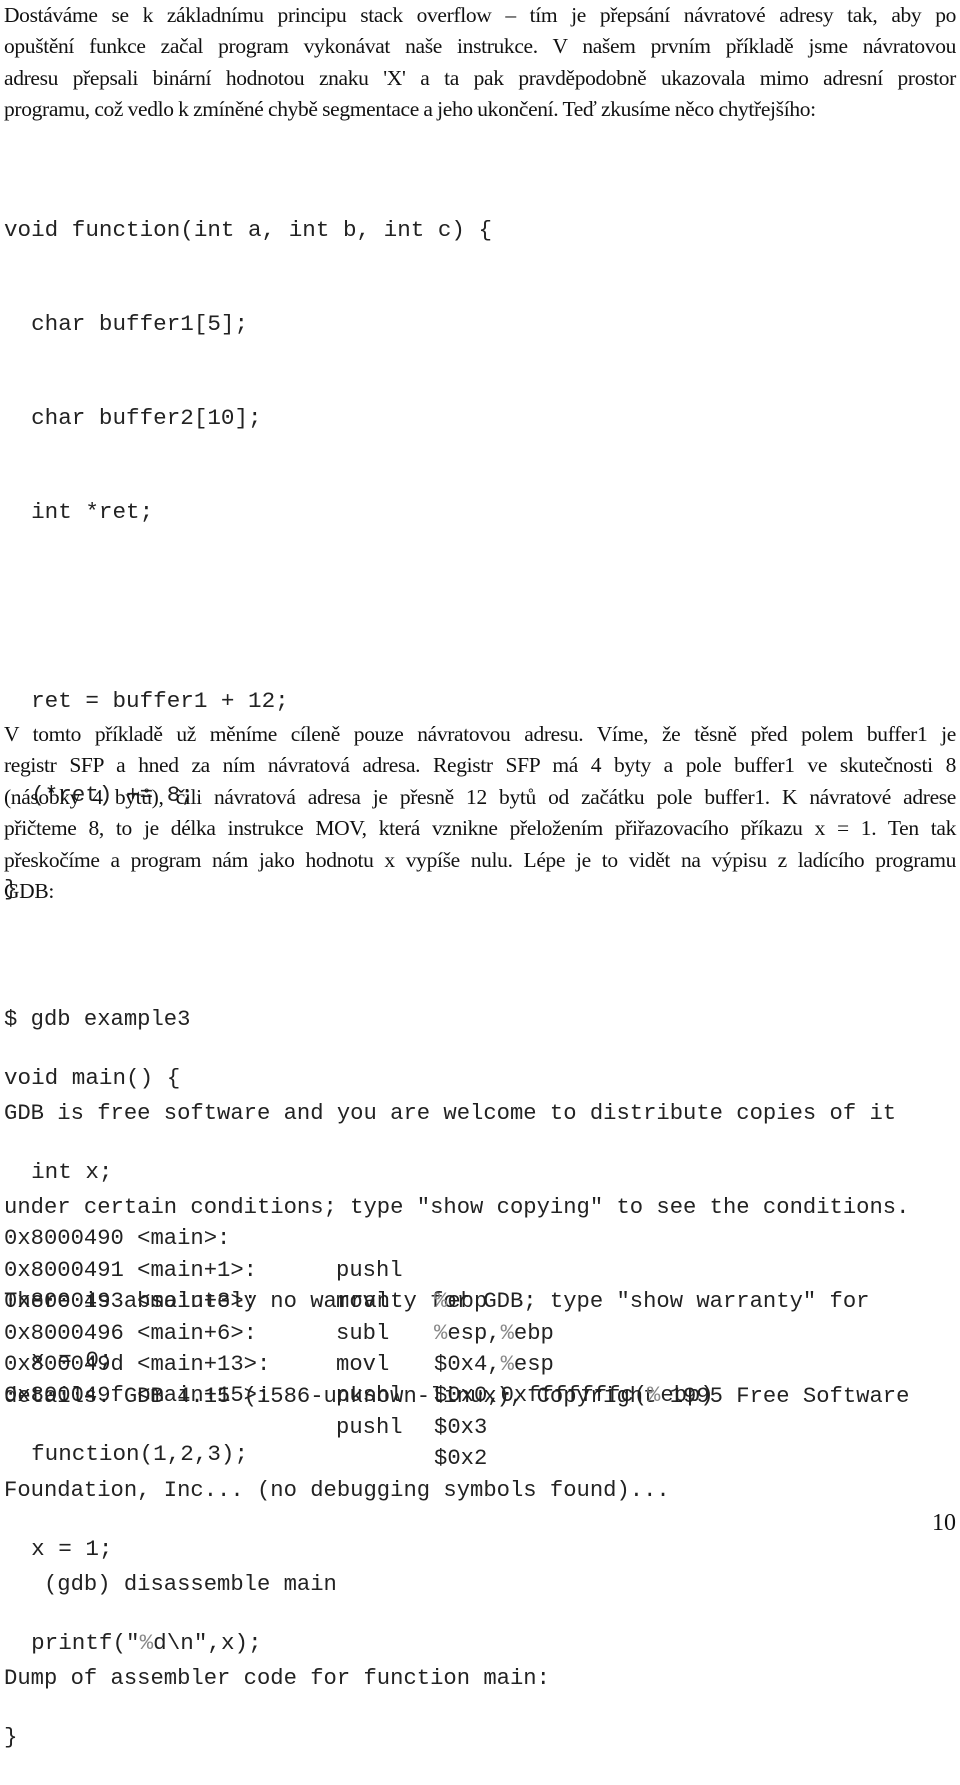  Describe the element at coordinates (474, 1253) in the screenshot. I see `disassembly-row: 0x8000490 <main>: pushl %ebp` at that location.